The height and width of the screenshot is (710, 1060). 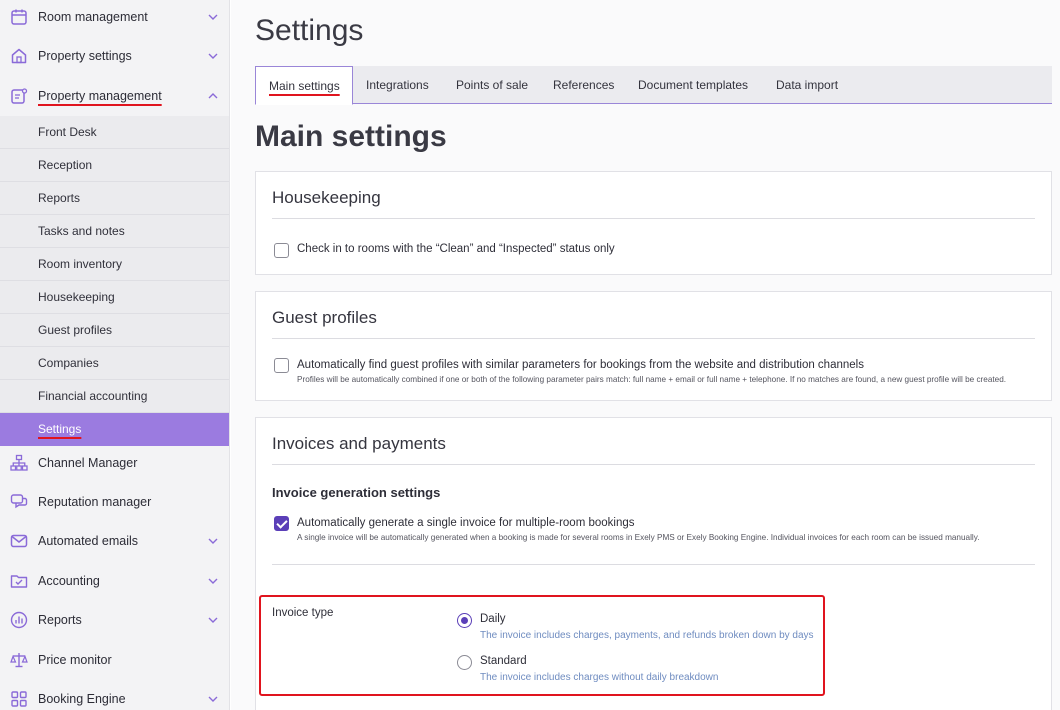 What do you see at coordinates (19, 17) in the screenshot?
I see `calendar-icon` at bounding box center [19, 17].